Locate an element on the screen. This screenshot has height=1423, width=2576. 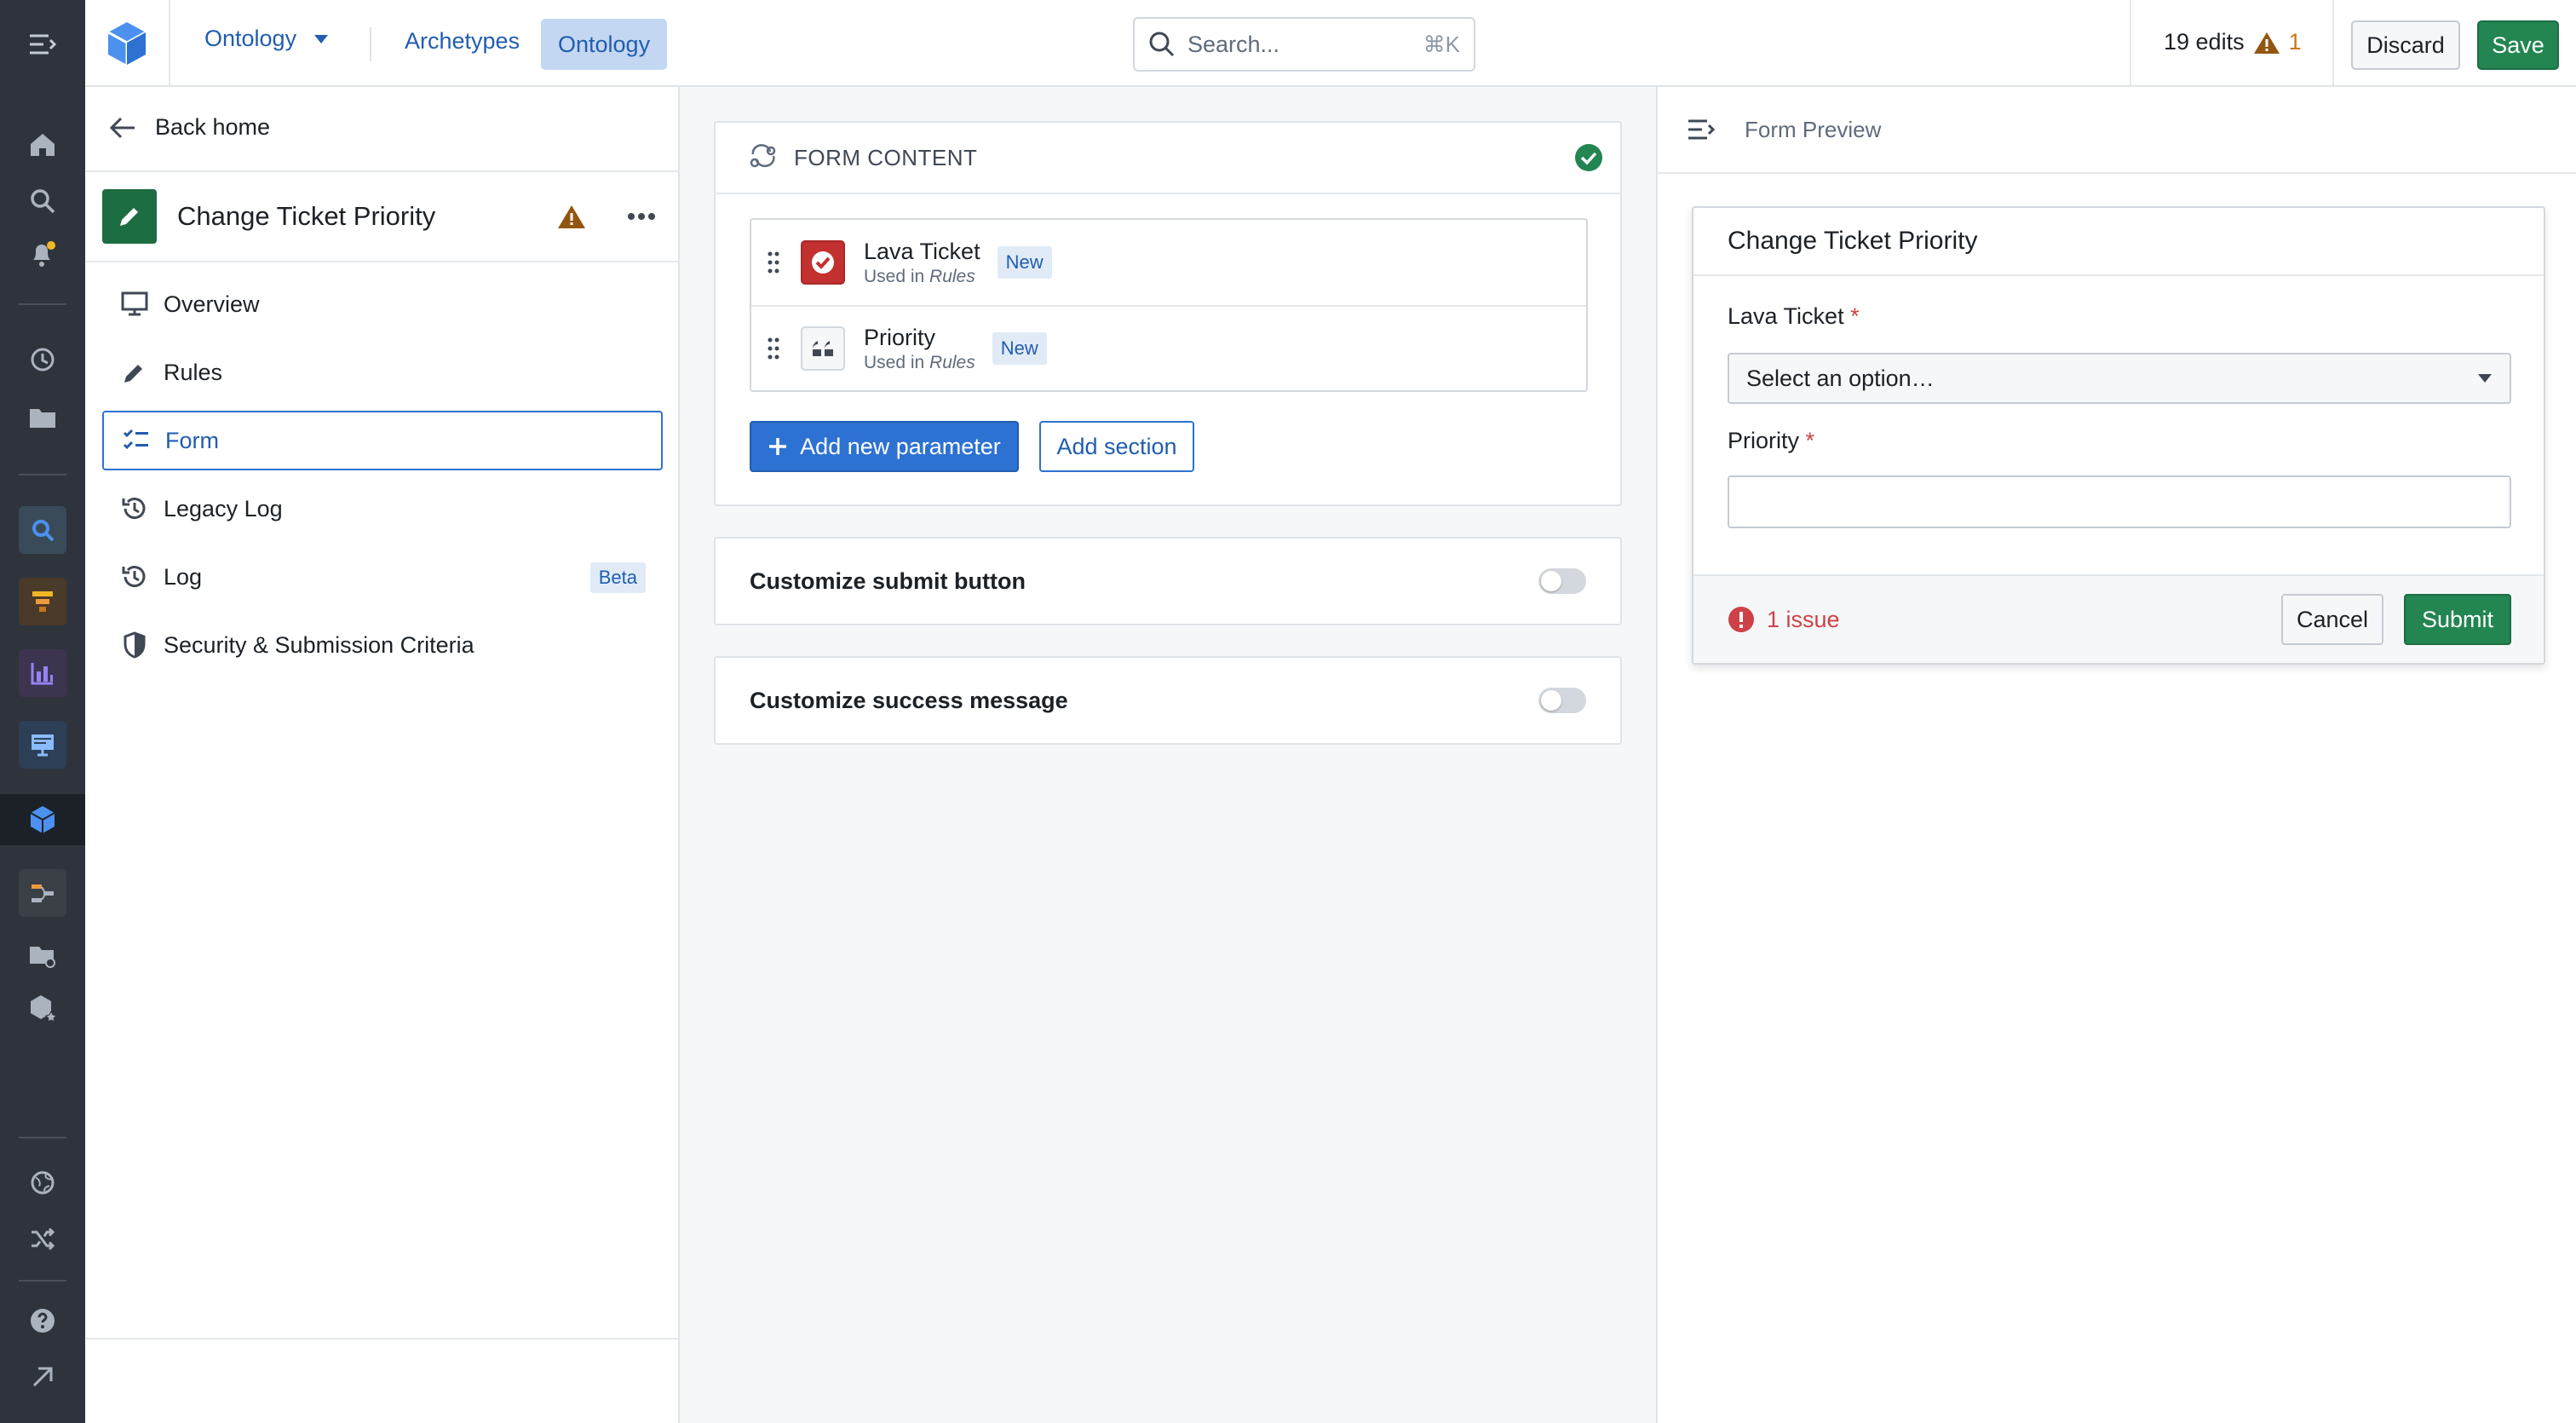
globe-icon is located at coordinates (43, 1183).